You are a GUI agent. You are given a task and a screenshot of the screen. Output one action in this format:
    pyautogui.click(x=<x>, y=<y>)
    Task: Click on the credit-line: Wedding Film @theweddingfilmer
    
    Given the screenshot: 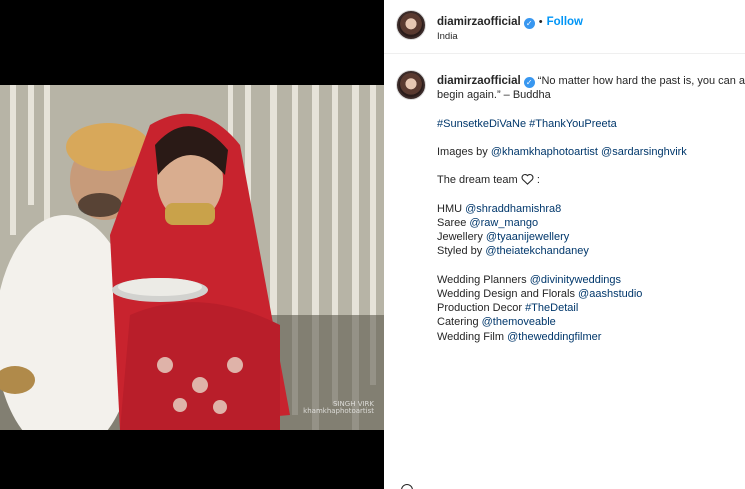 What is the action you would take?
    pyautogui.click(x=591, y=337)
    